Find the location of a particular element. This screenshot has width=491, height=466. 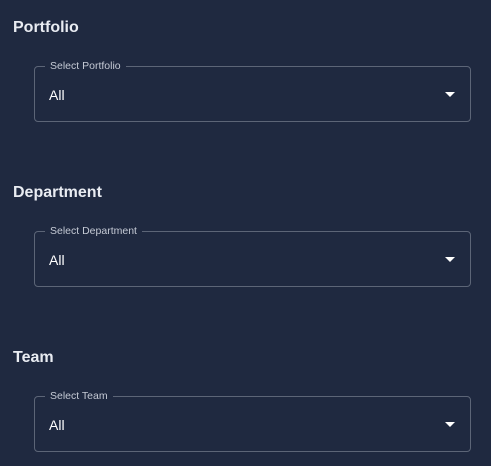

team-heading: Team is located at coordinates (33, 357).